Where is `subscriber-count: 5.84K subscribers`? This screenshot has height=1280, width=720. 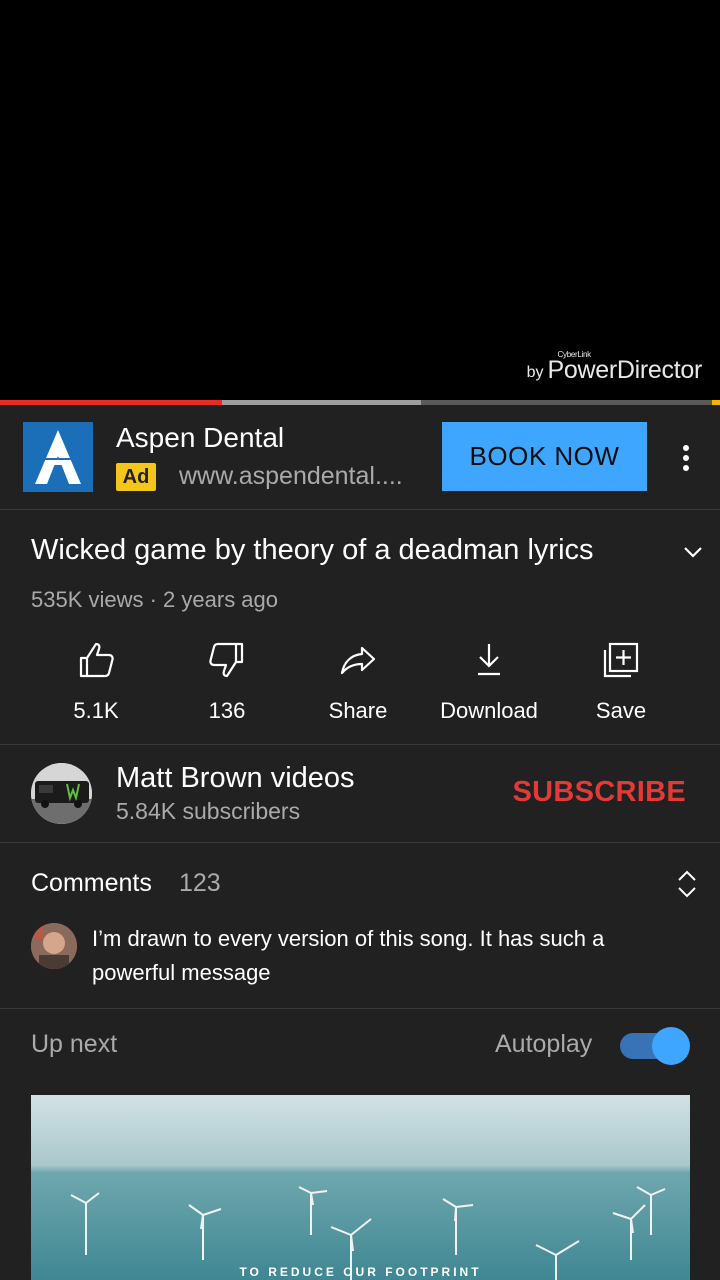
subscriber-count: 5.84K subscribers is located at coordinates (208, 811).